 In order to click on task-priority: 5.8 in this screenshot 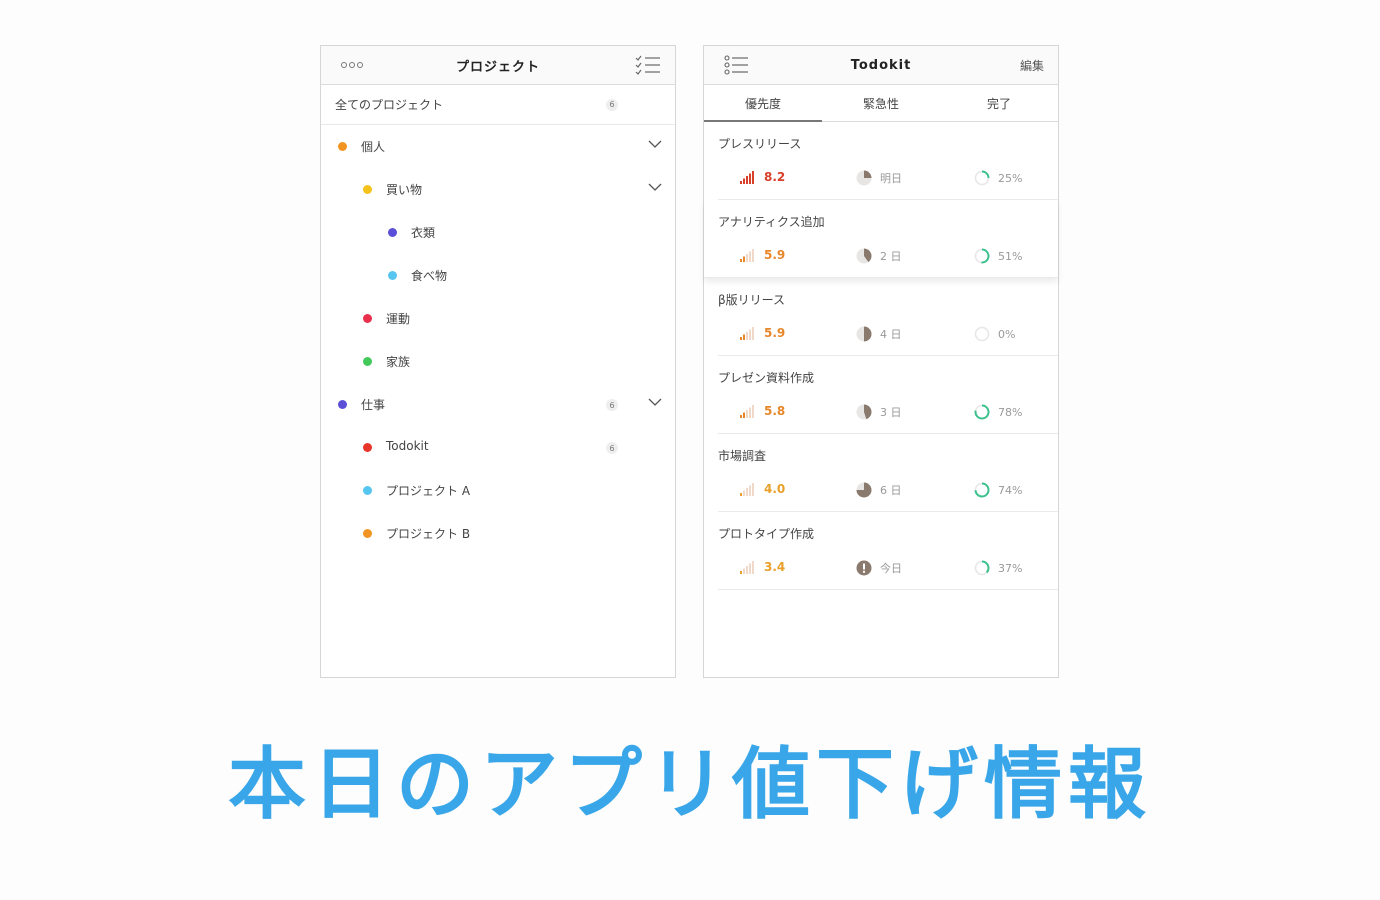, I will do `click(762, 411)`.